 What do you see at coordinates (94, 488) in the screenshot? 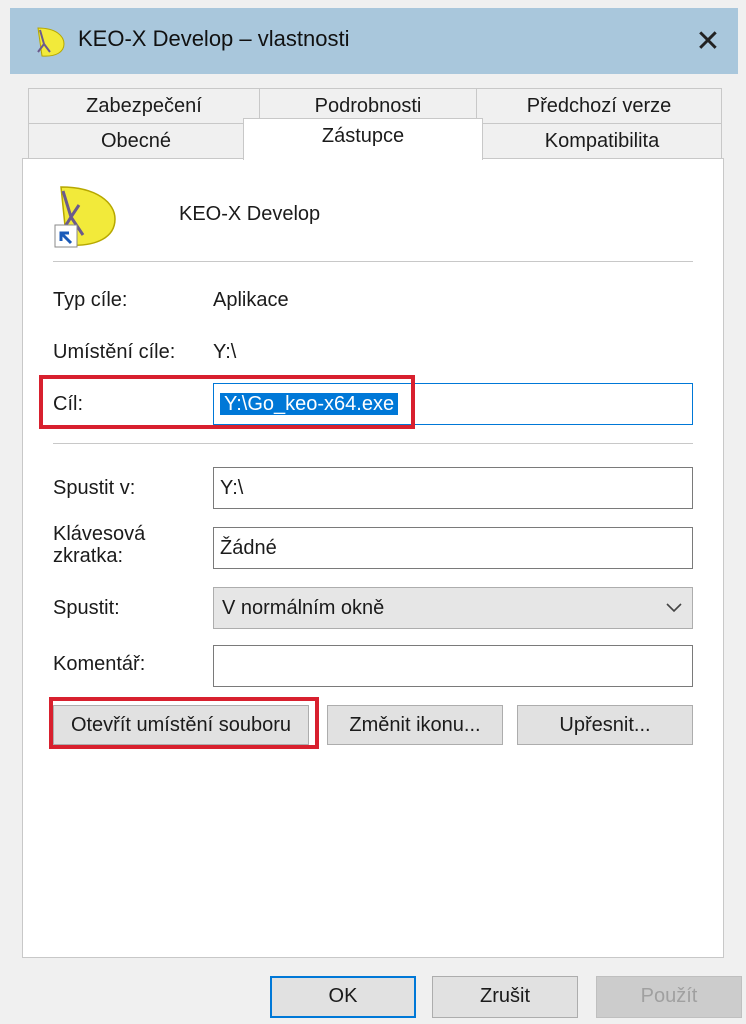
I see `start-in-label: Spustit v:` at bounding box center [94, 488].